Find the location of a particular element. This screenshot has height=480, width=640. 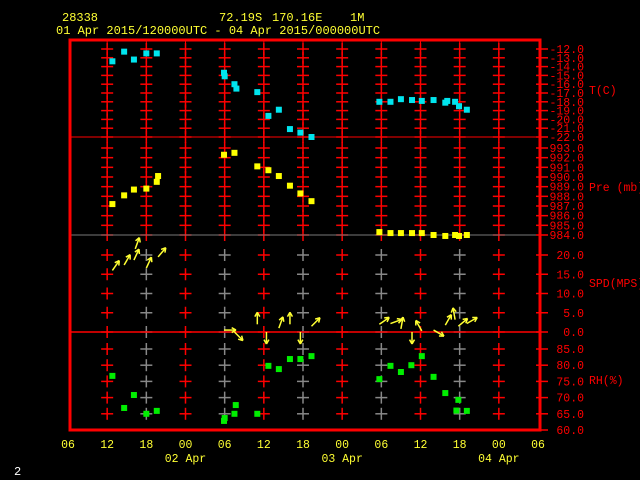

y-tick-label: 0.0 is located at coordinates (573, 333).